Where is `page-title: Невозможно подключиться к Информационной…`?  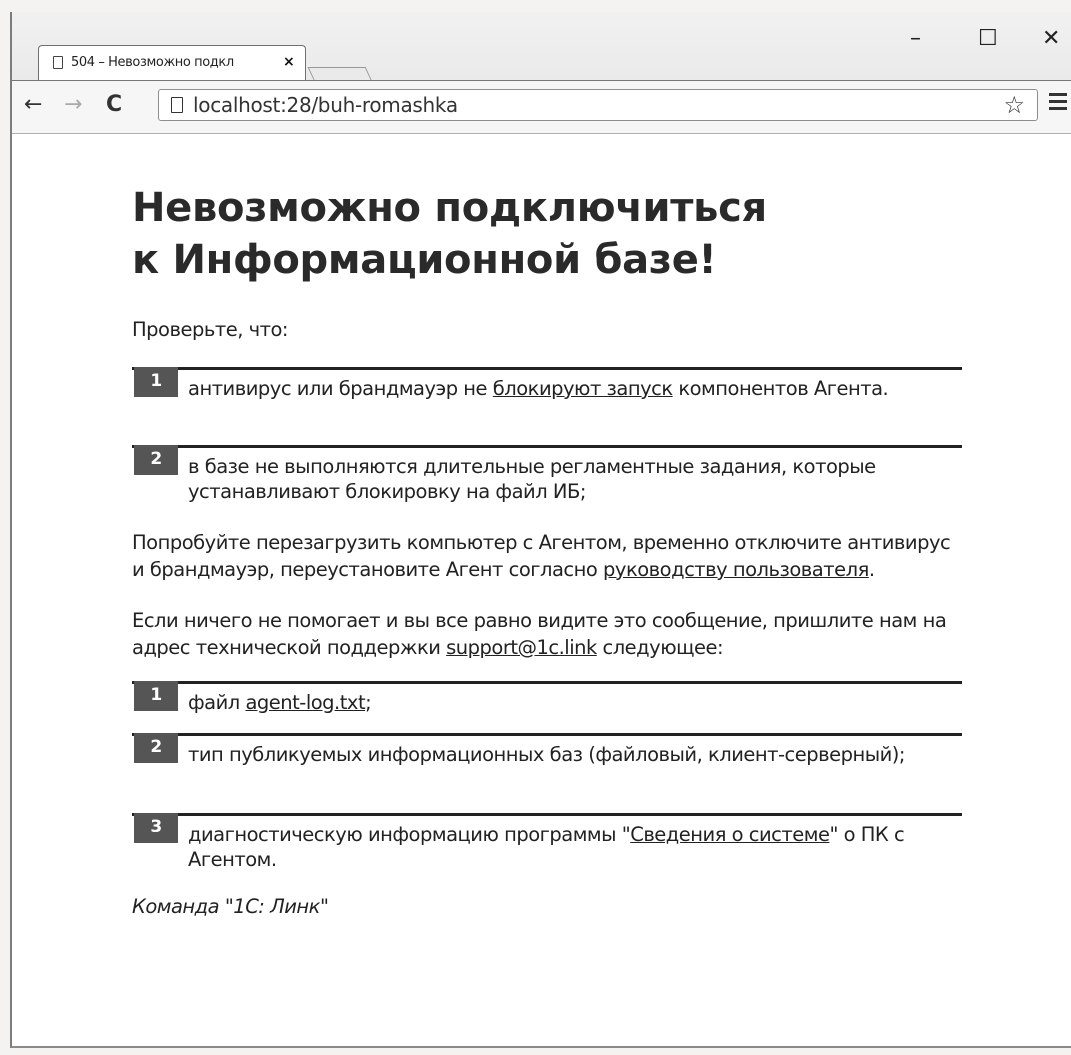 page-title: Невозможно подключиться к Информационной… is located at coordinates (547, 234).